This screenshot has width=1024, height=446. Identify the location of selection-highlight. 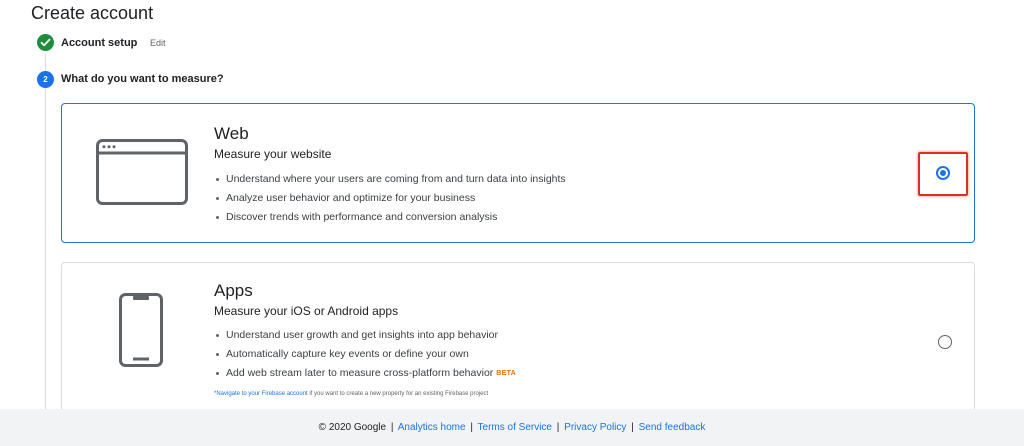
(943, 174).